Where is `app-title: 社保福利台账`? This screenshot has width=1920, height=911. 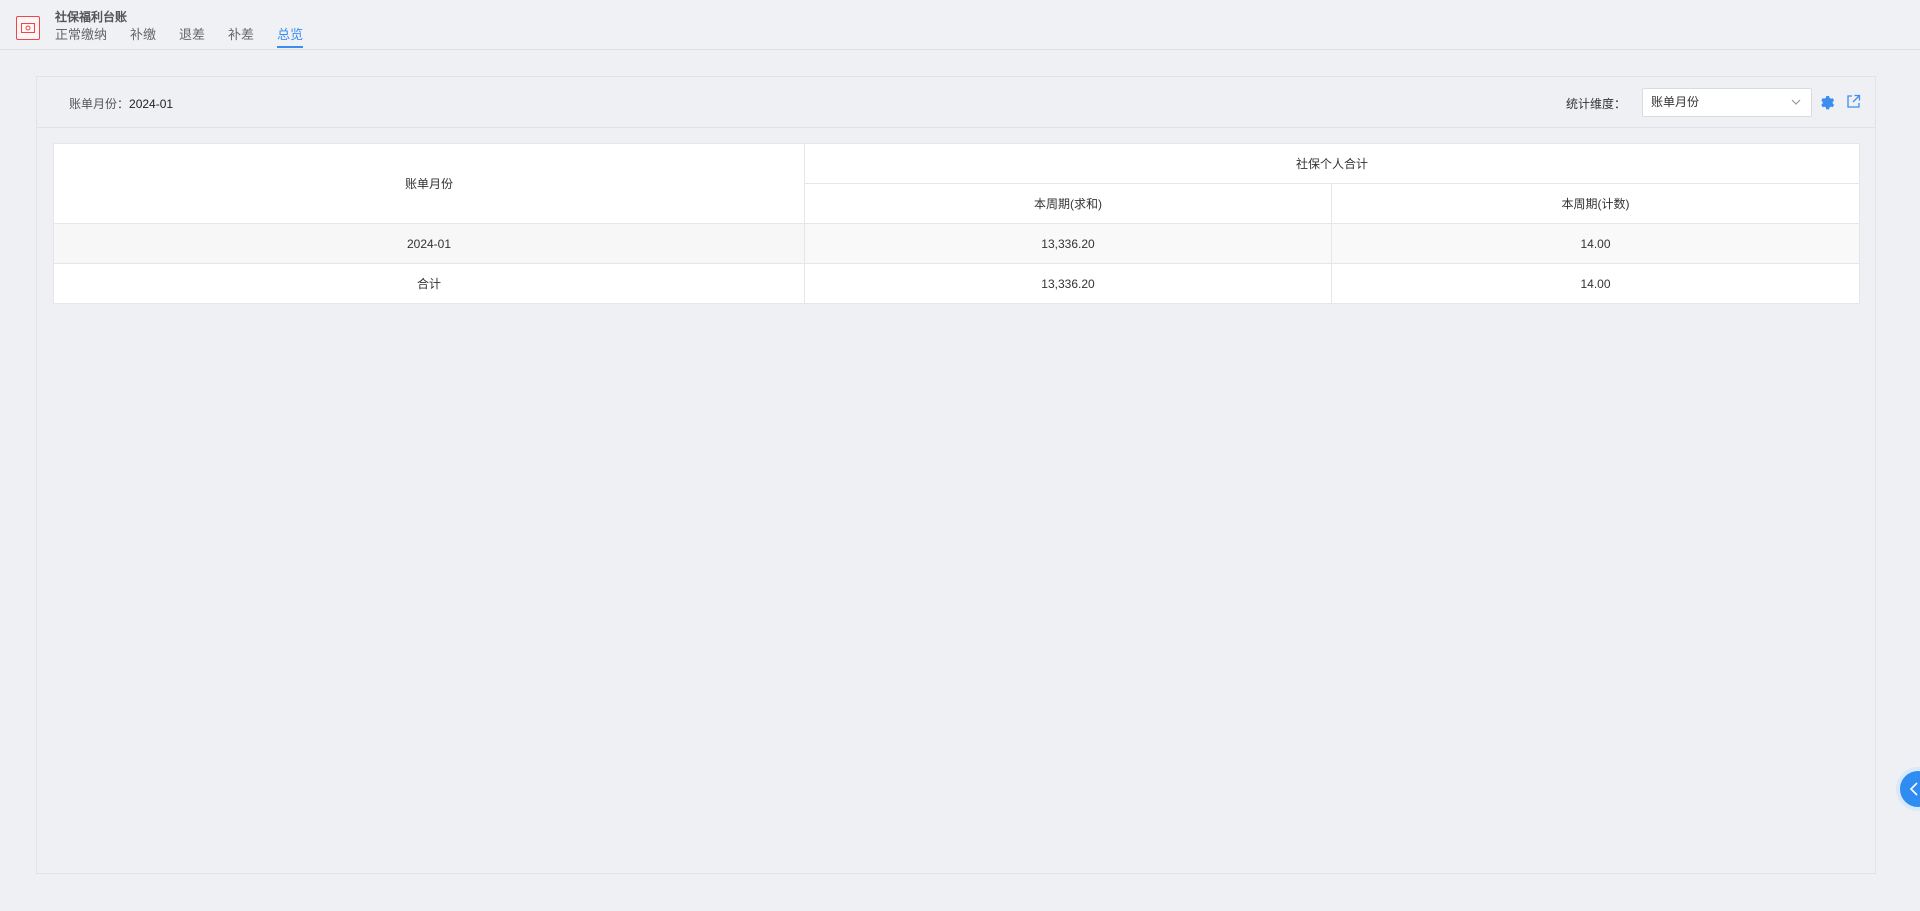
app-title: 社保福利台账 is located at coordinates (91, 17).